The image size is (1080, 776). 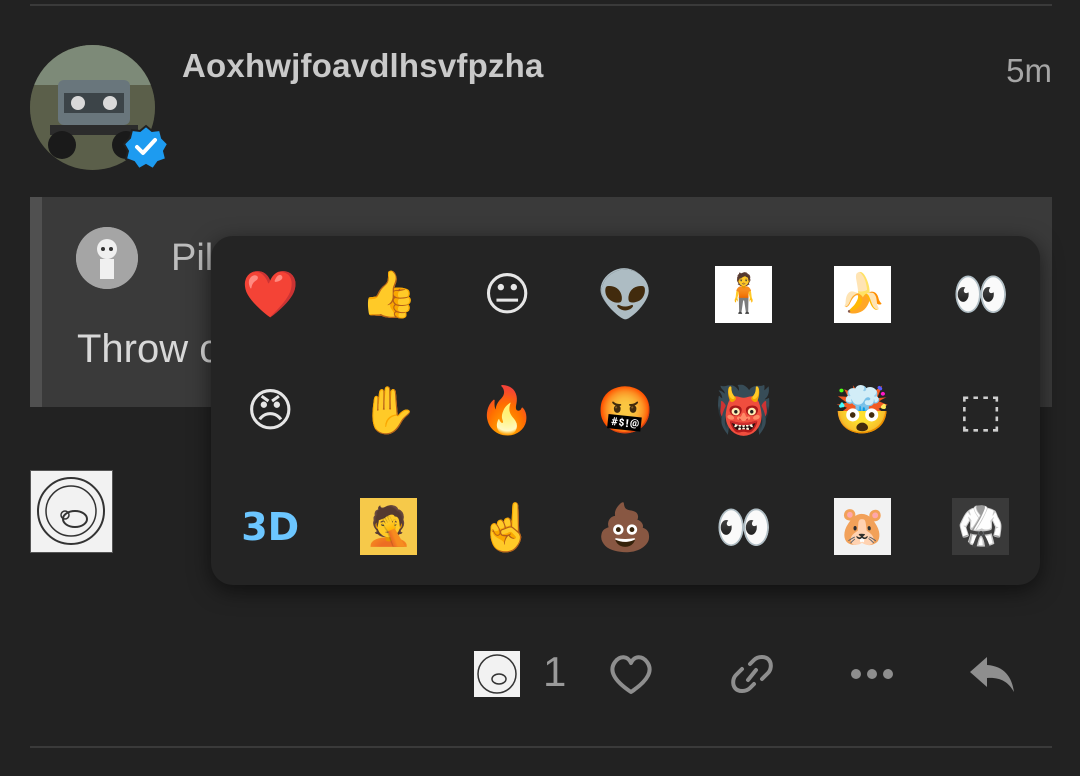 I want to click on more-options-button, so click(x=872, y=674).